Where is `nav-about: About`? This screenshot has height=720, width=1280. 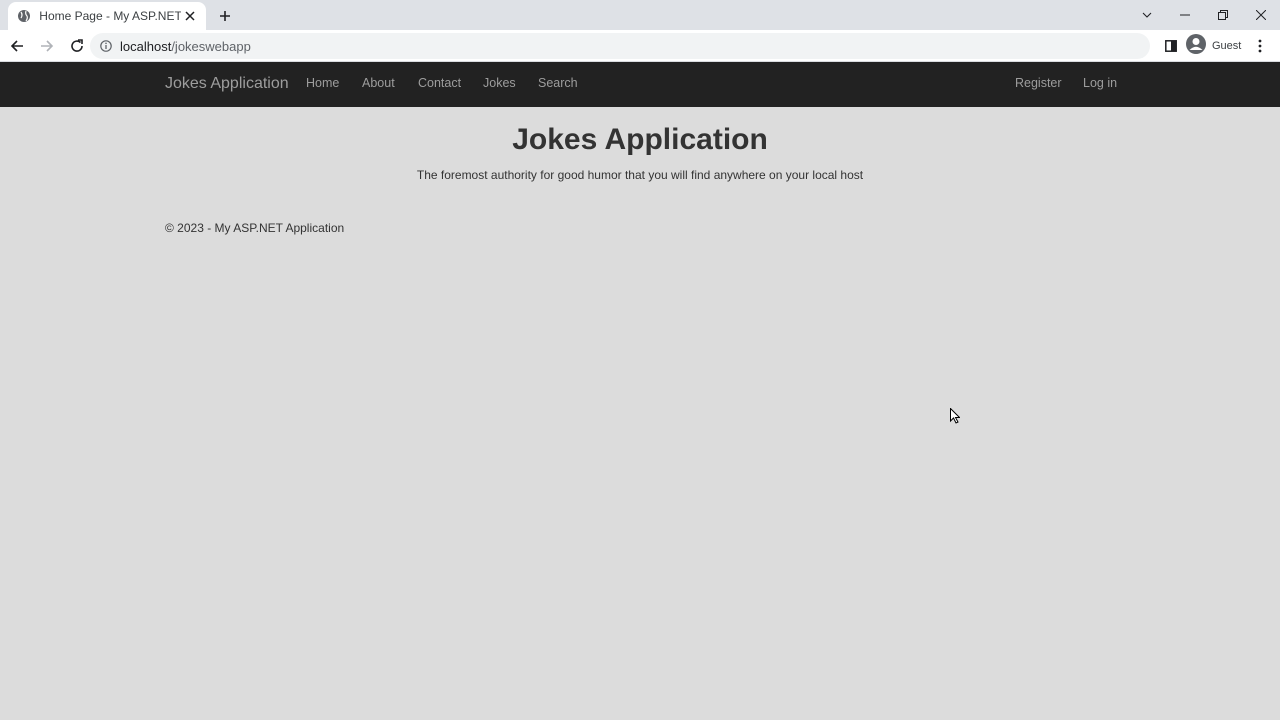
nav-about: About is located at coordinates (378, 83).